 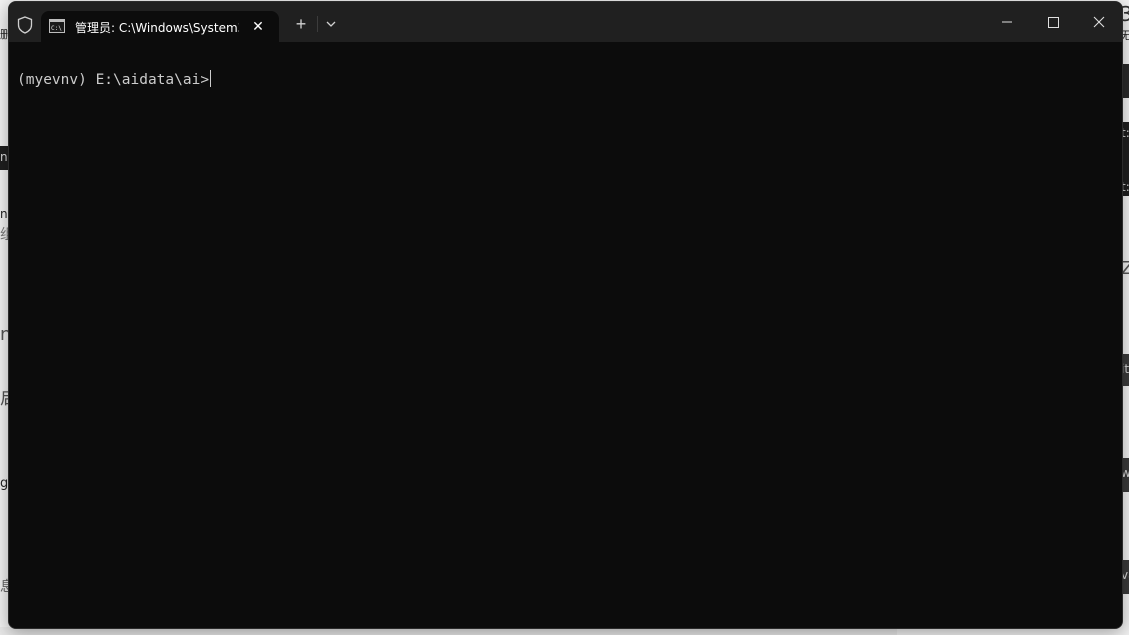 What do you see at coordinates (565, 22) in the screenshot?
I see `title-bar: C:\ 管理员: C:\Windows\System32\cmd.exe ✕ +` at bounding box center [565, 22].